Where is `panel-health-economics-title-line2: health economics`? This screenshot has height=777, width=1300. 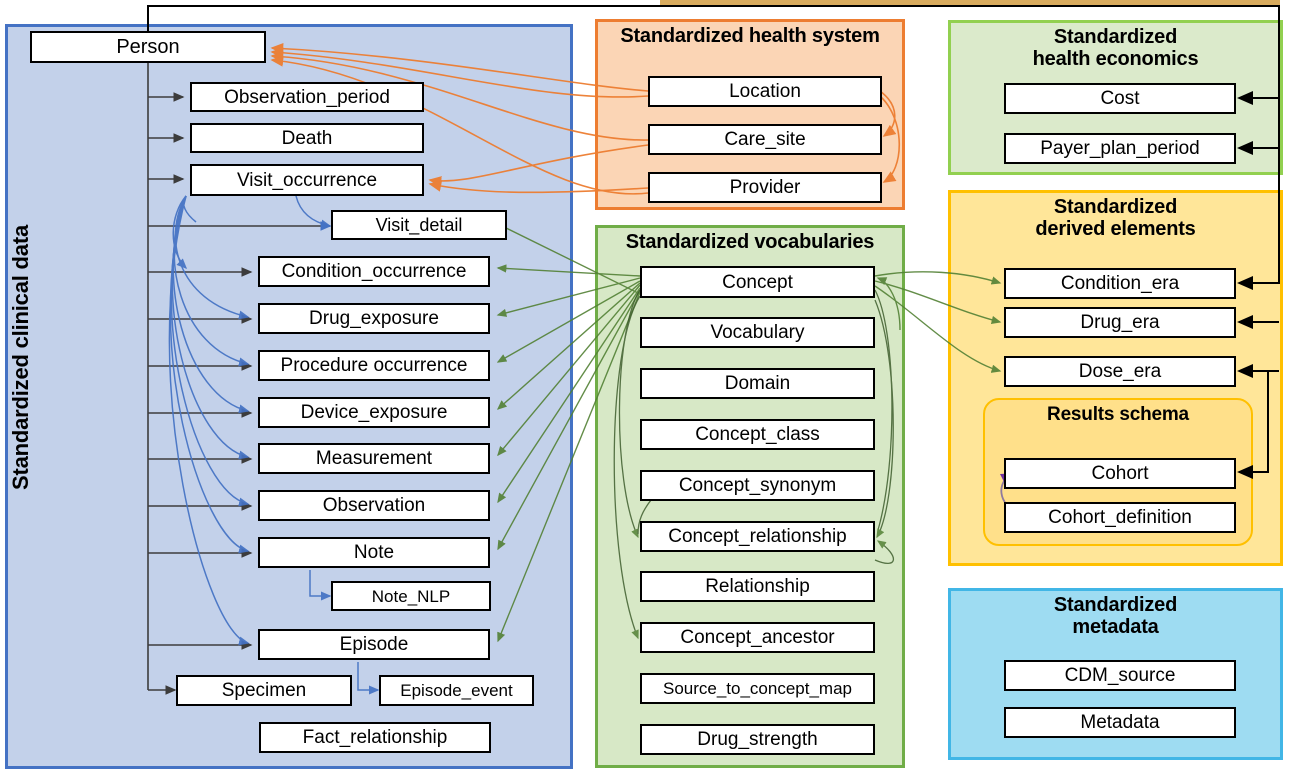 panel-health-economics-title-line2: health economics is located at coordinates (1115, 59).